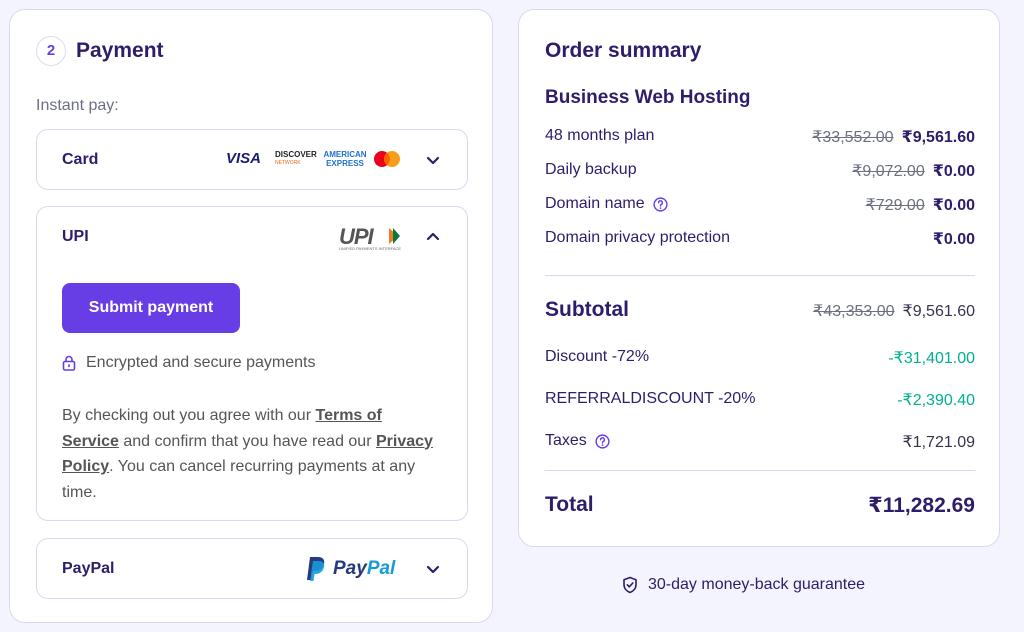 The image size is (1024, 632). Describe the element at coordinates (888, 171) in the screenshot. I see `old-price: ₹9,072.00` at that location.